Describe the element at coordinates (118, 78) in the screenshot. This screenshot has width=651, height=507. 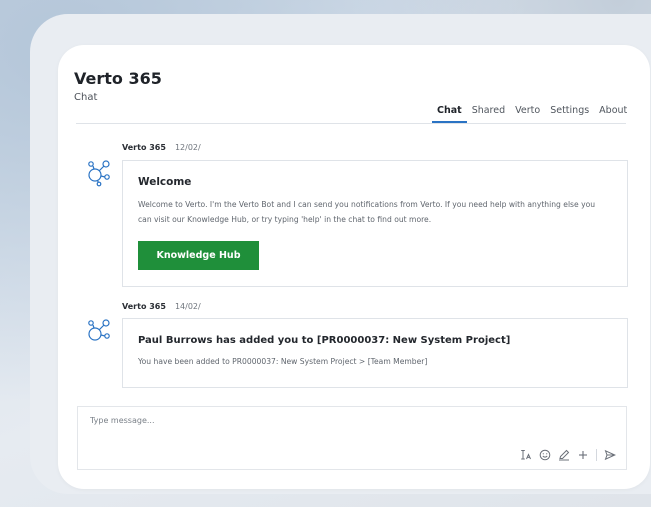
I see `app-title: Verto 365` at that location.